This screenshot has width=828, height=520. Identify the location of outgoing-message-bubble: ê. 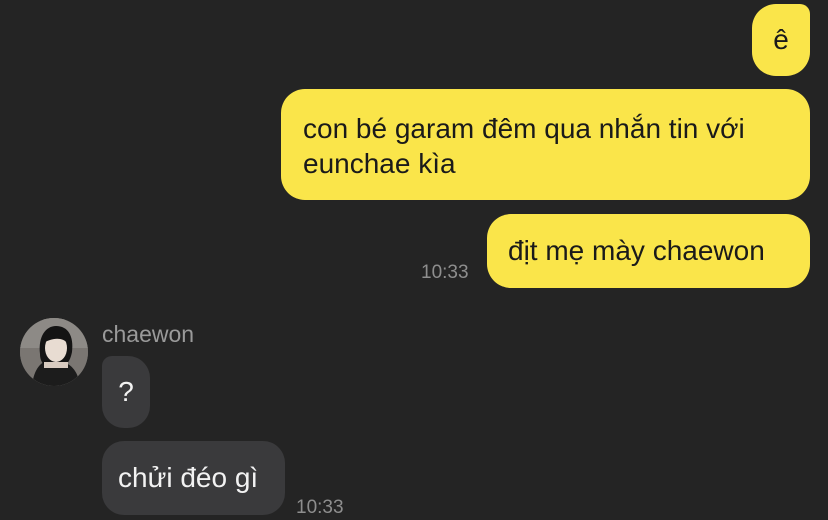
(781, 40).